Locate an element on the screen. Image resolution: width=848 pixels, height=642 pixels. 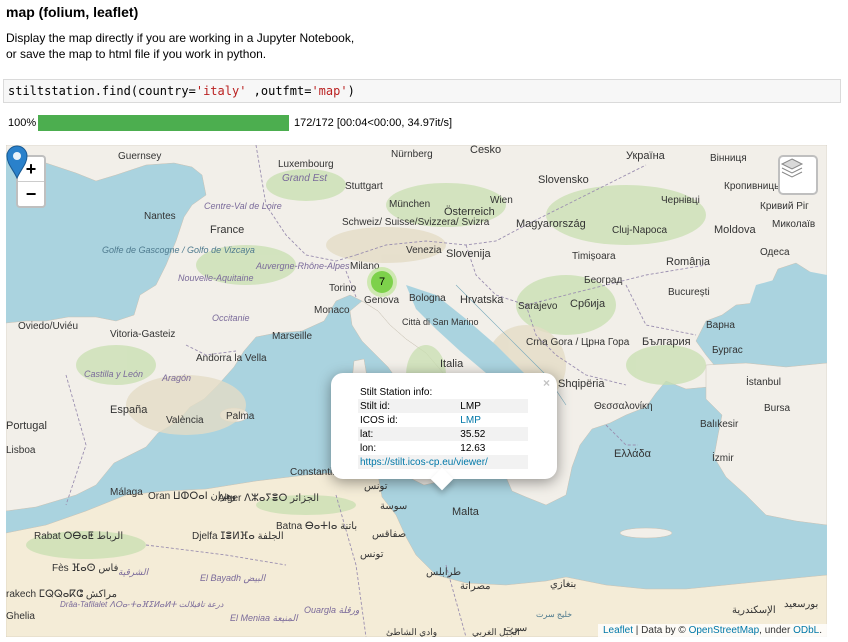
map-label: Alger ⴷⵣⴰⵢⴻⵔ الجزائر is located at coordinates (268, 498).